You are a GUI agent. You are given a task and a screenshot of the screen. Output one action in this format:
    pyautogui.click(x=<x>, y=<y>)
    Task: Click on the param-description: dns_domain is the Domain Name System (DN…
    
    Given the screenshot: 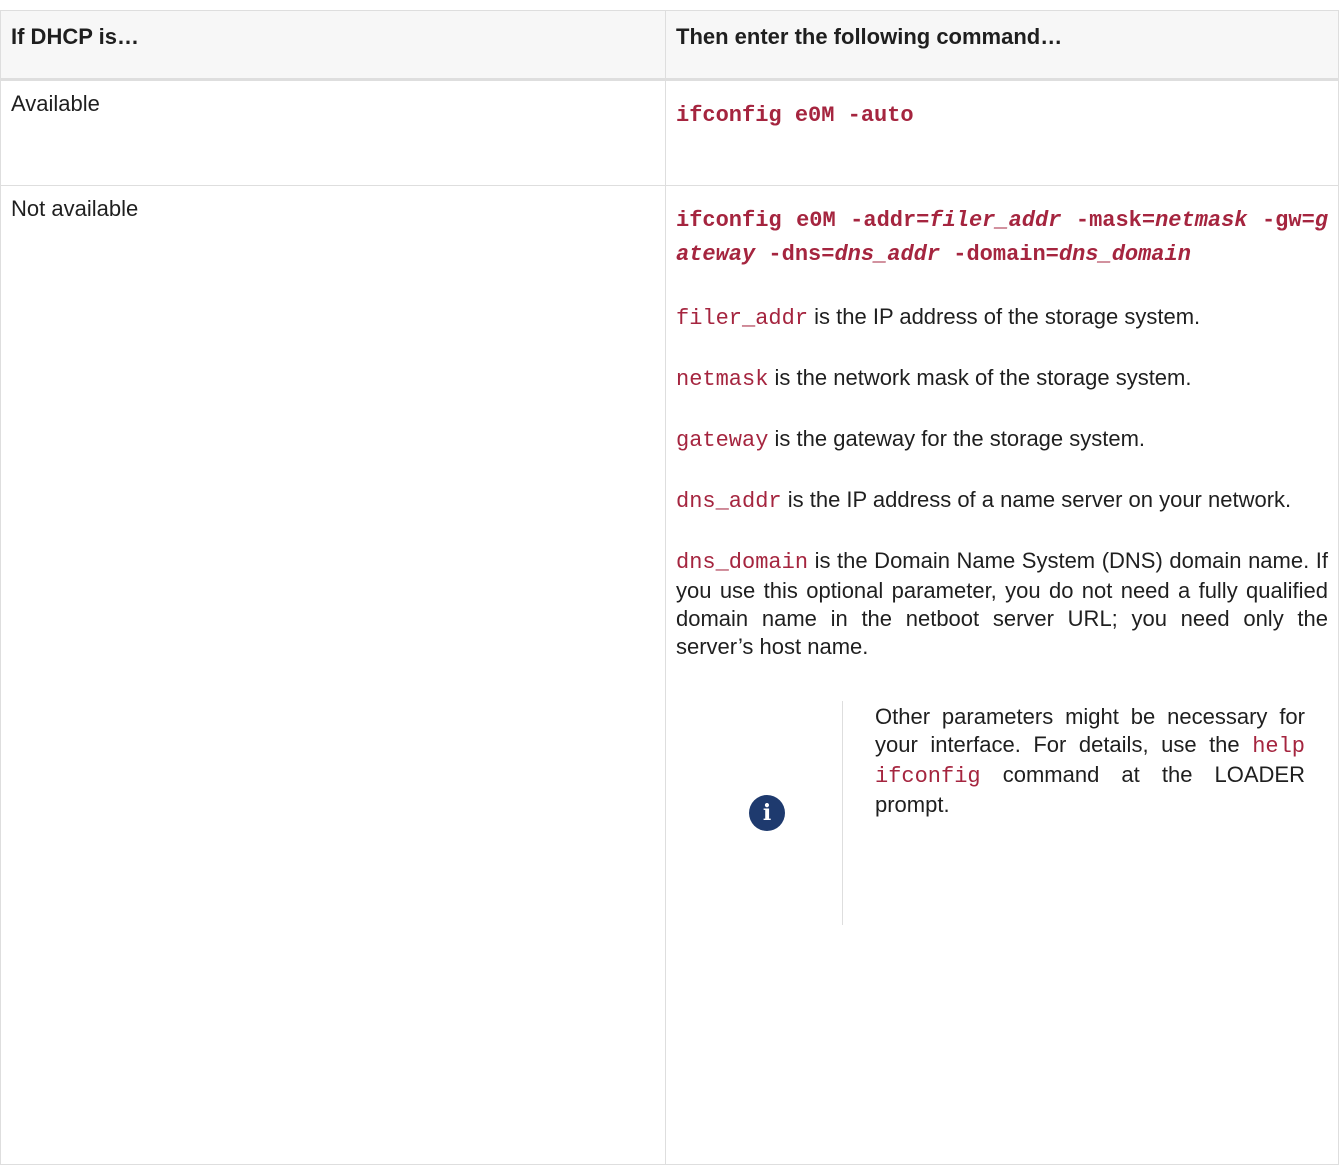 What is the action you would take?
    pyautogui.click(x=1002, y=604)
    